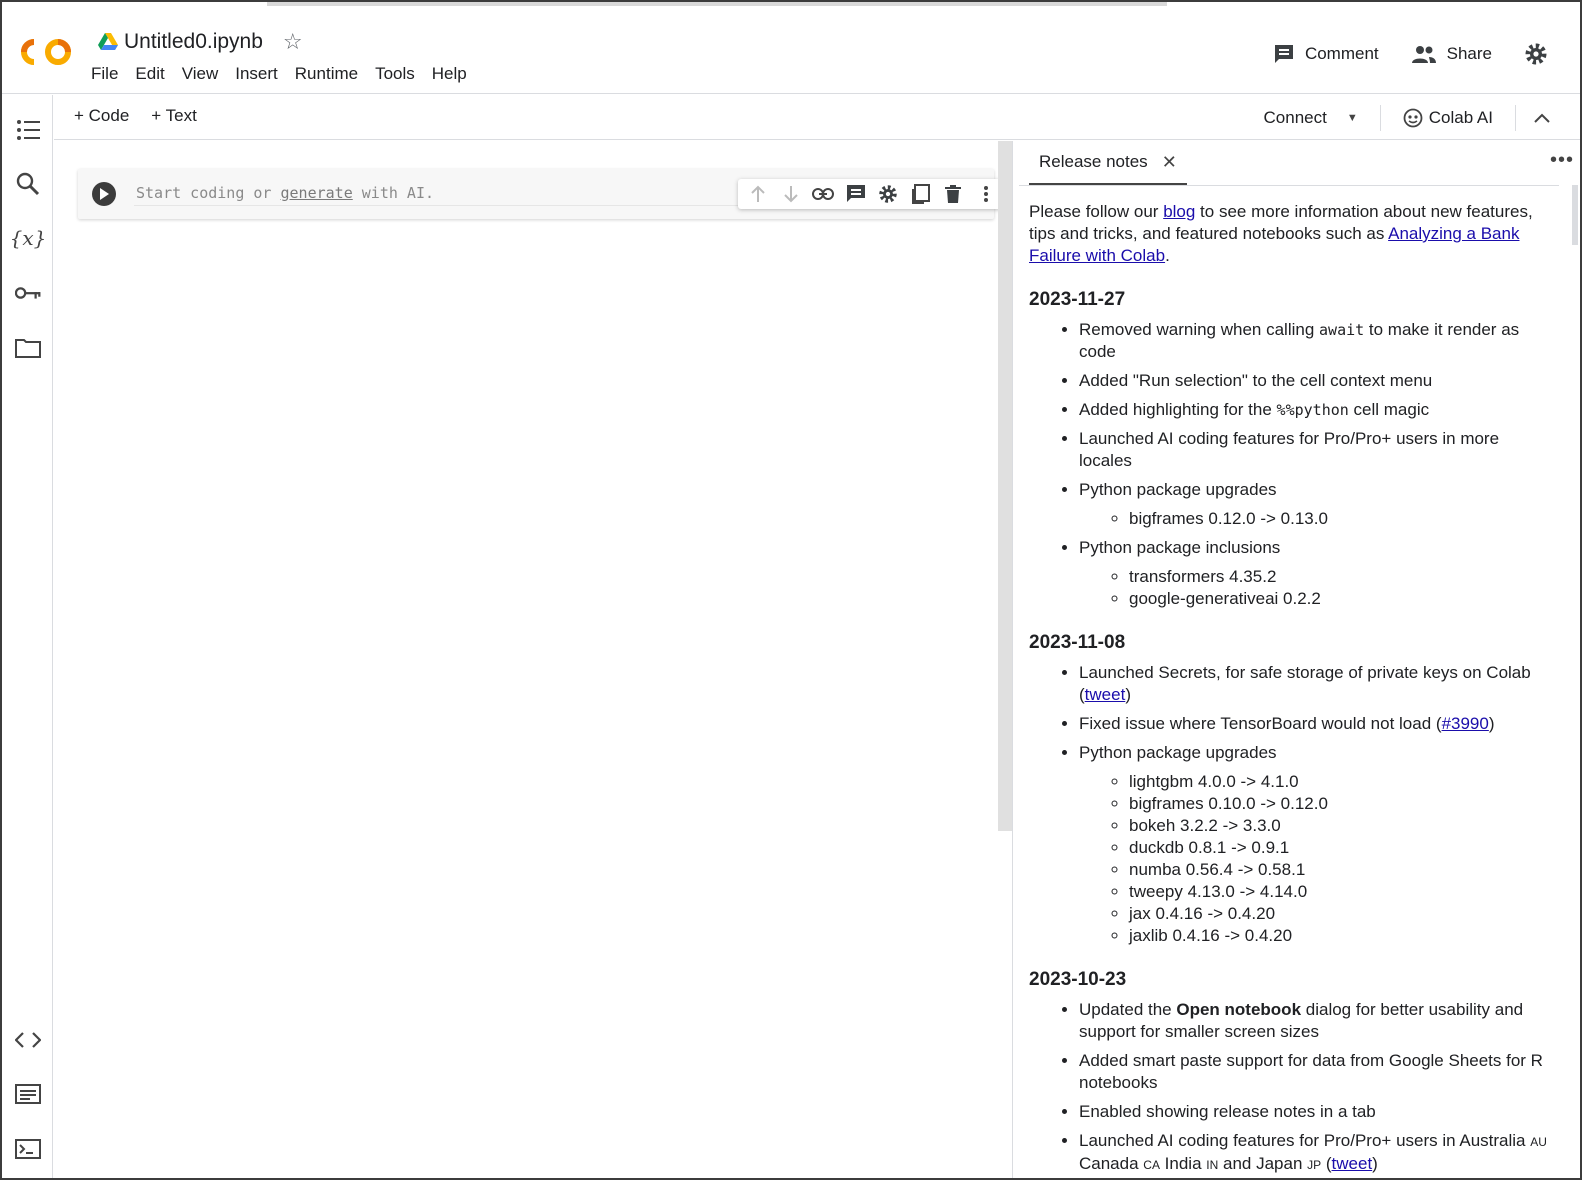 This screenshot has height=1180, width=1582. What do you see at coordinates (1289, 185) in the screenshot?
I see `panel-divider` at bounding box center [1289, 185].